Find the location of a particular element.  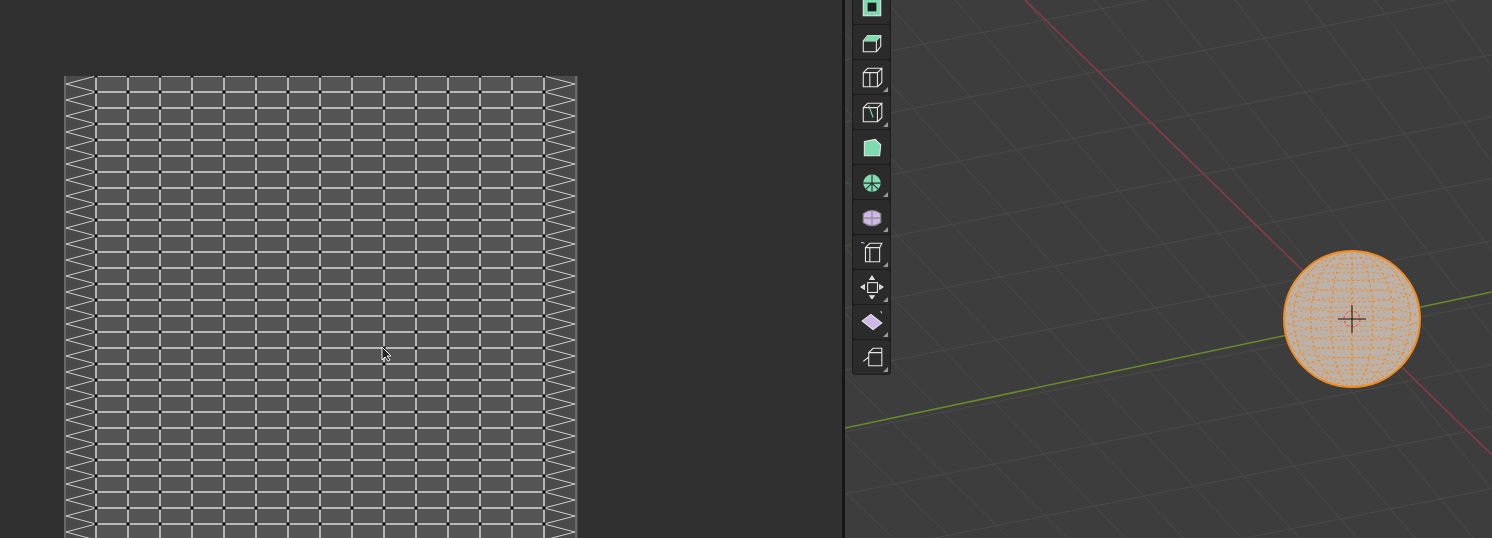

move-arrows-icon is located at coordinates (871, 287).